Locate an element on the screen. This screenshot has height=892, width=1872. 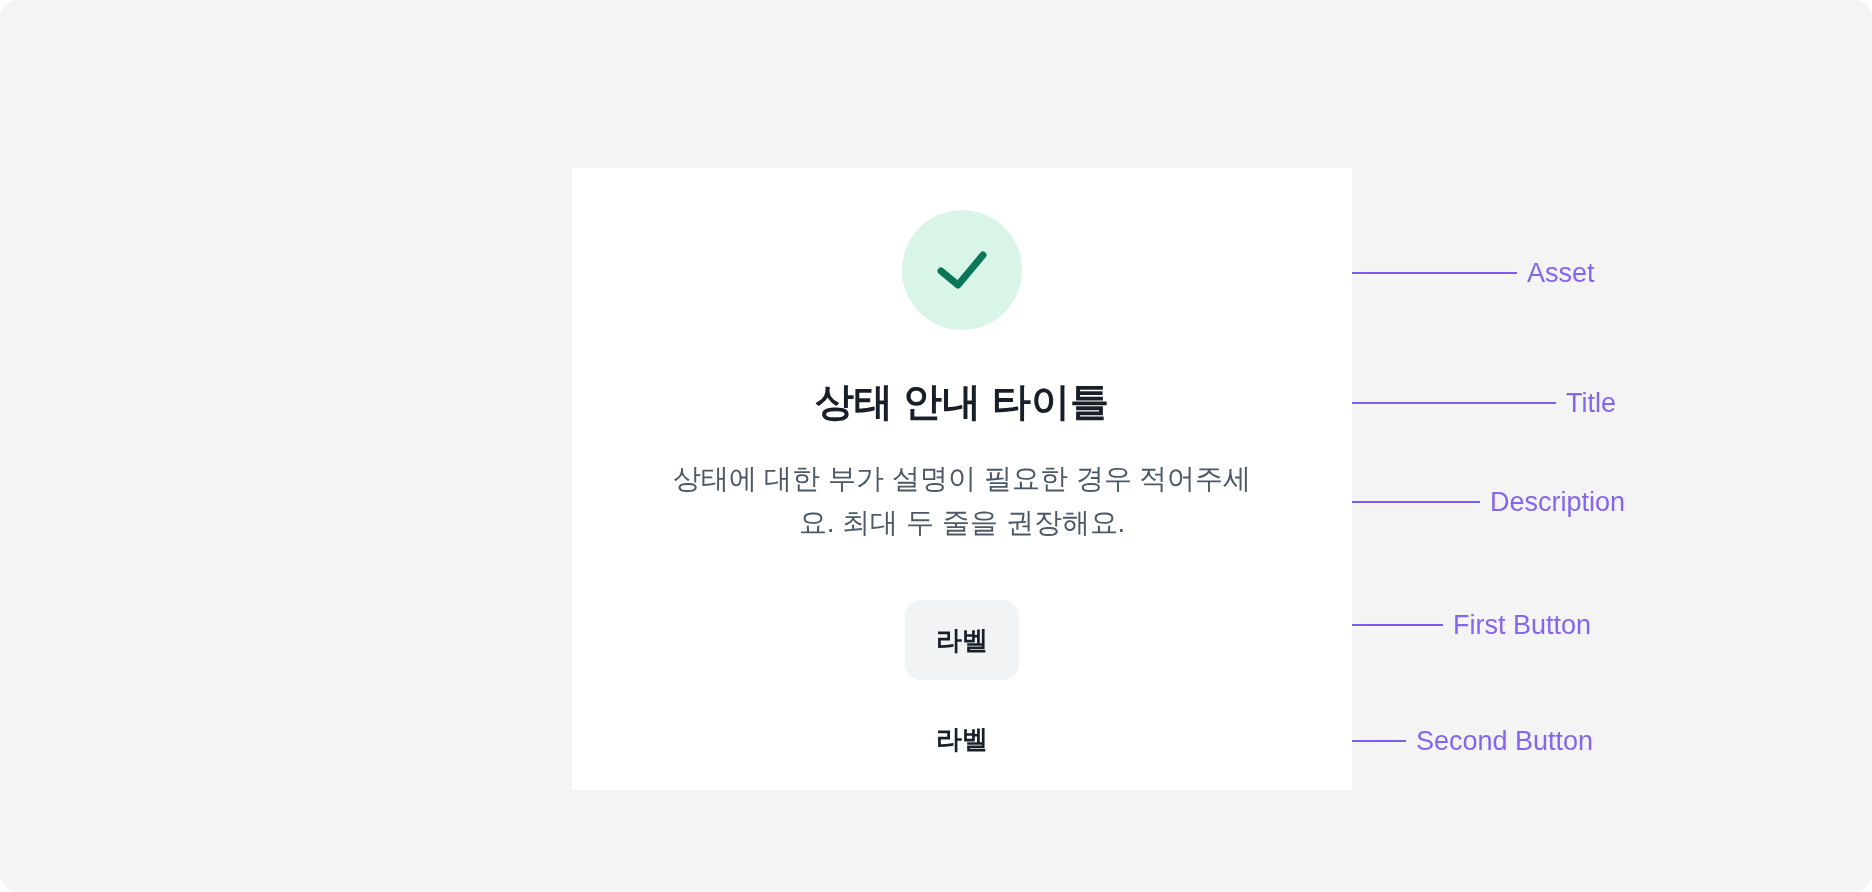
annotation-label: Title is located at coordinates (1591, 403).